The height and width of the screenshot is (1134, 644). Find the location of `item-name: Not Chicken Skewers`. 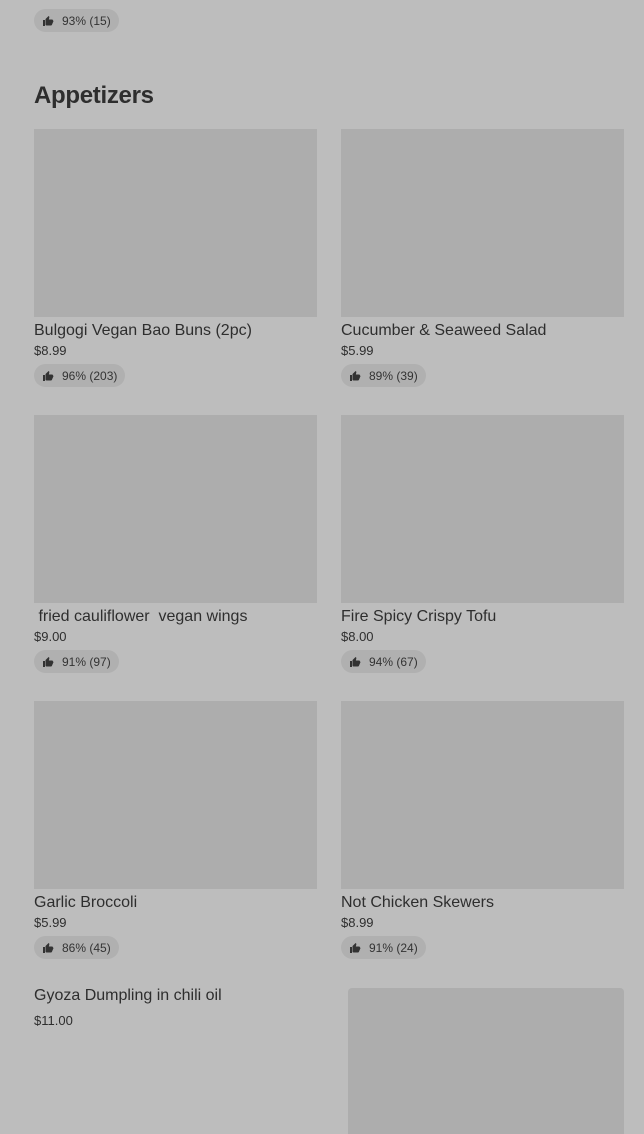

item-name: Not Chicken Skewers is located at coordinates (417, 902).